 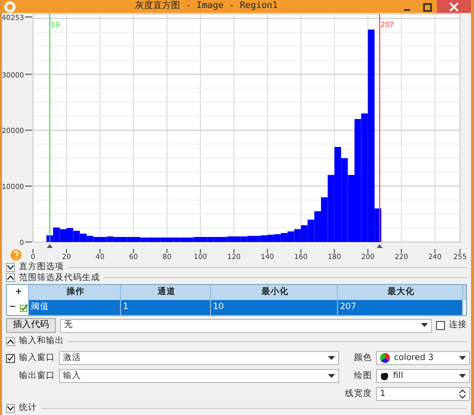 I want to click on field-label: 颜色, so click(x=363, y=358).